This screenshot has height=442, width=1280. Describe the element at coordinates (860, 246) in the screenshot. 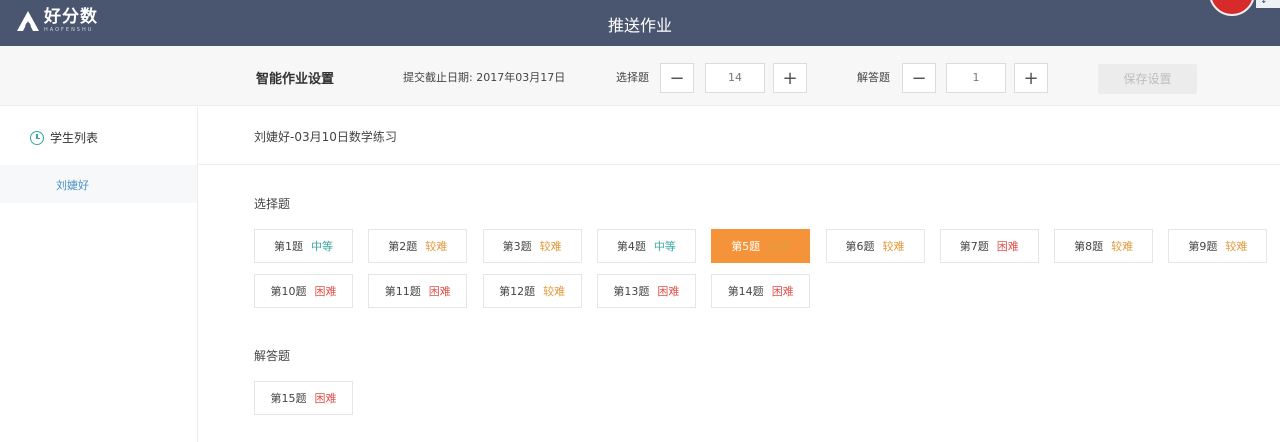

I see `question-number: 第6题` at that location.